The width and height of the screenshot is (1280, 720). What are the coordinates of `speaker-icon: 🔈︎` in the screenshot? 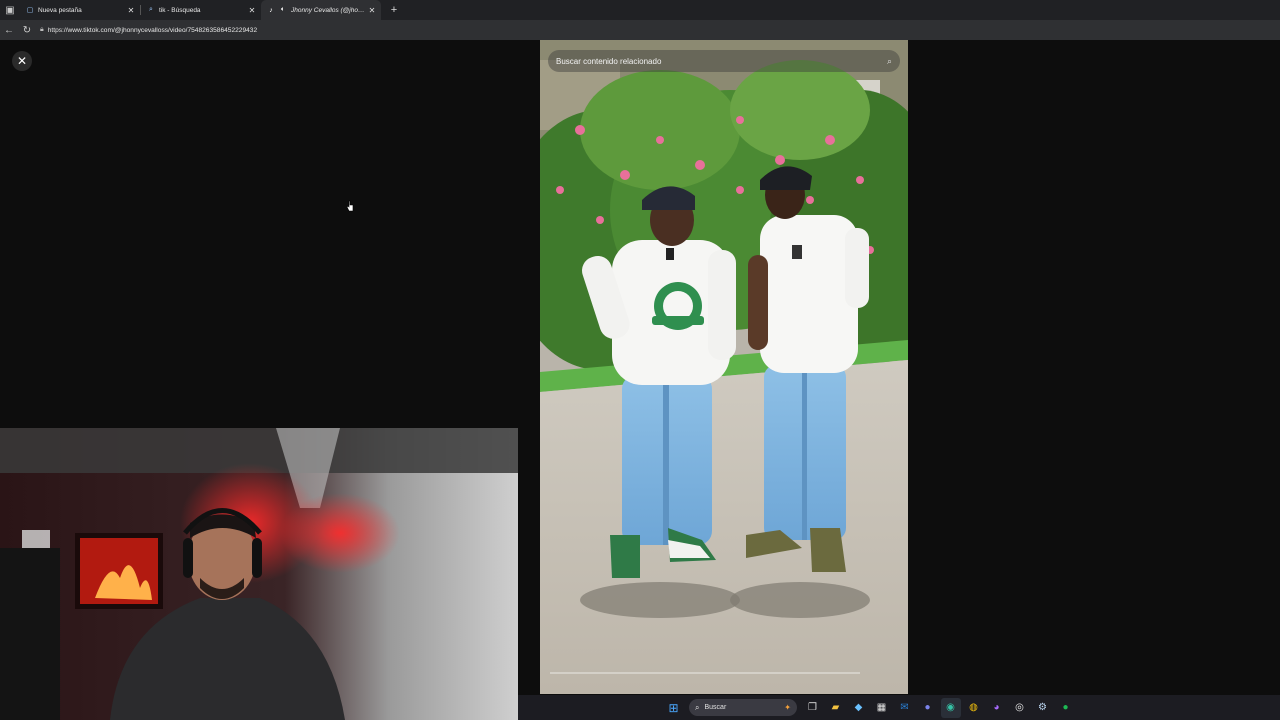 It's located at (283, 10).